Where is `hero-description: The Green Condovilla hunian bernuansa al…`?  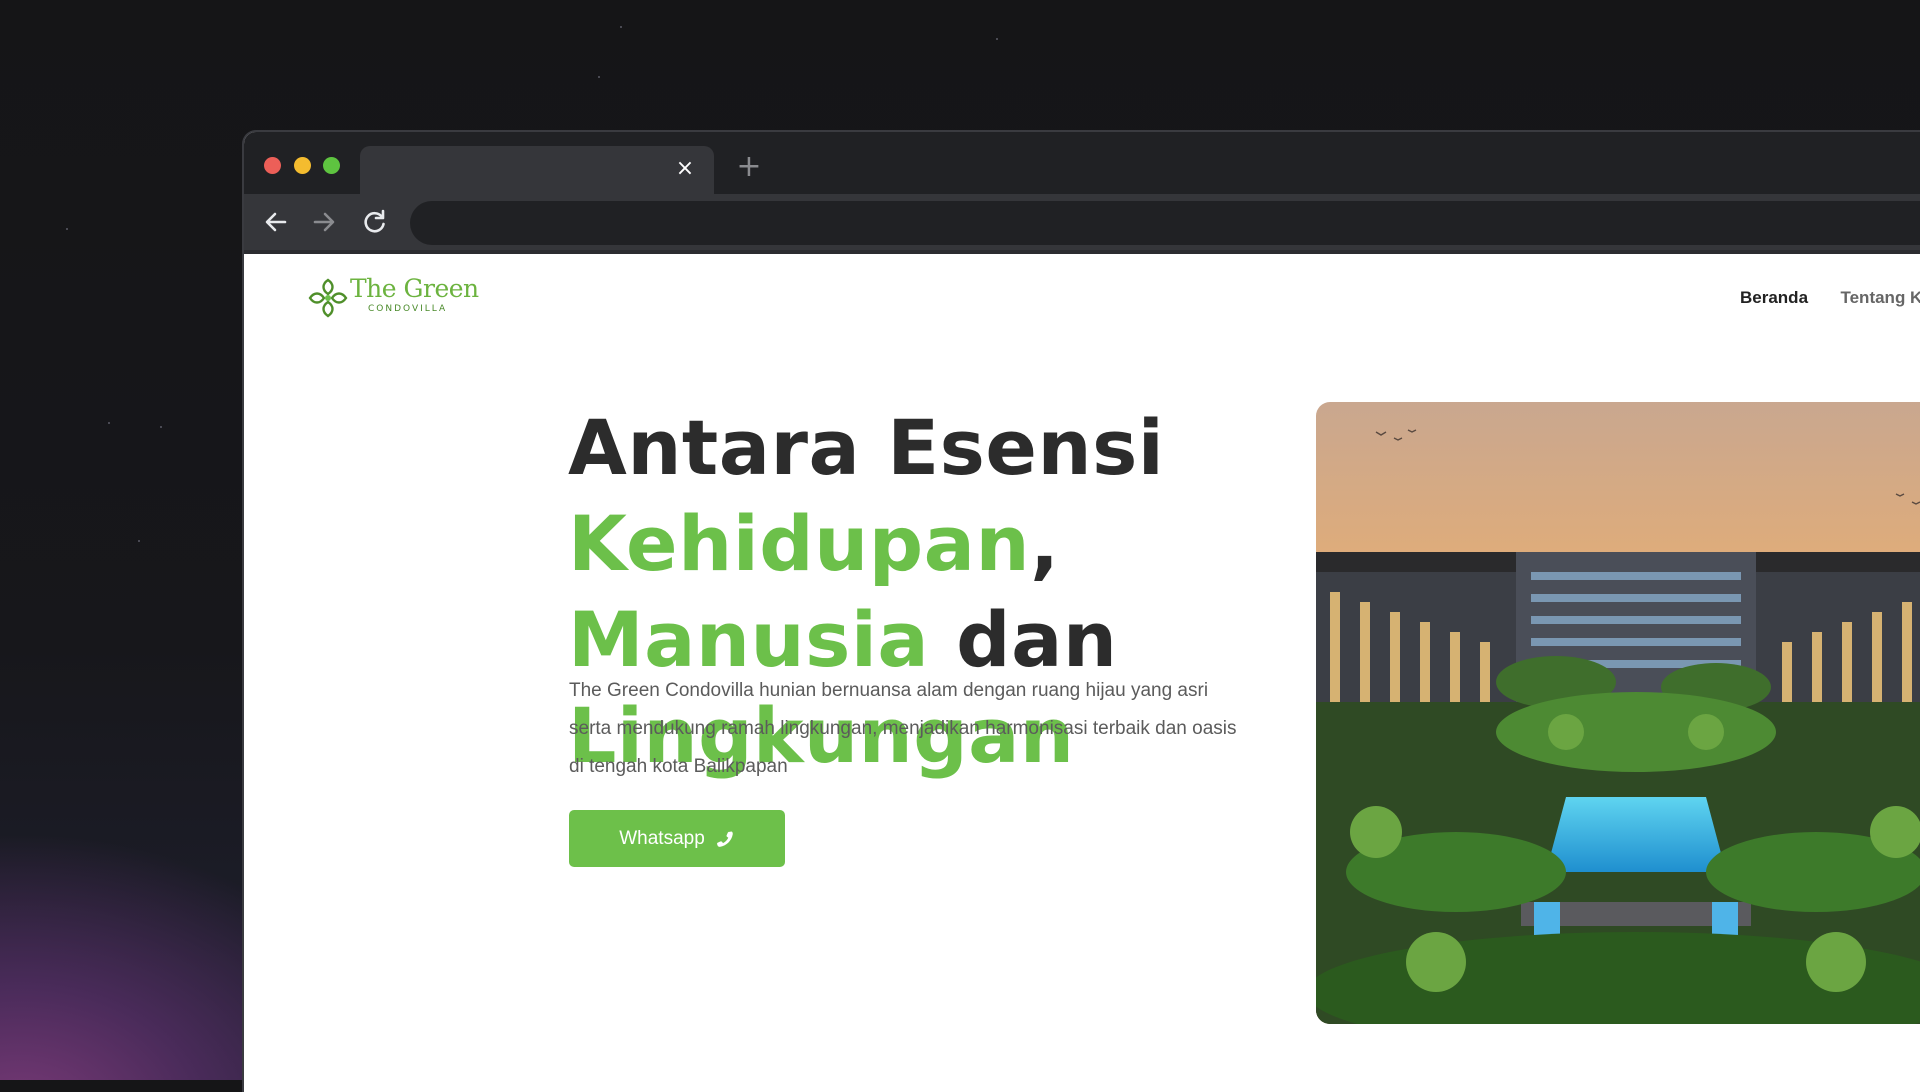
hero-description: The Green Condovilla hunian bernuansa al… is located at coordinates (903, 728).